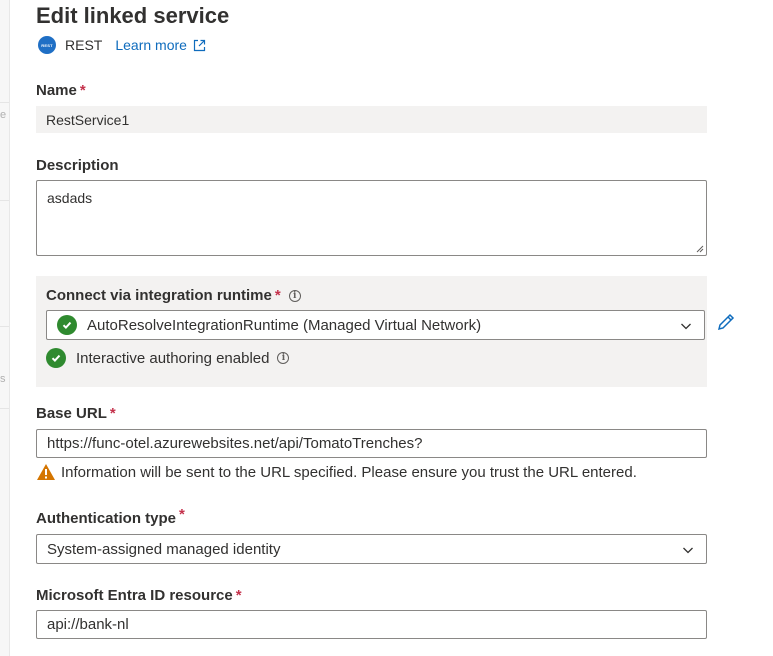  Describe the element at coordinates (173, 358) in the screenshot. I see `interactive-authoring-text: Interactive authoring enabled` at that location.